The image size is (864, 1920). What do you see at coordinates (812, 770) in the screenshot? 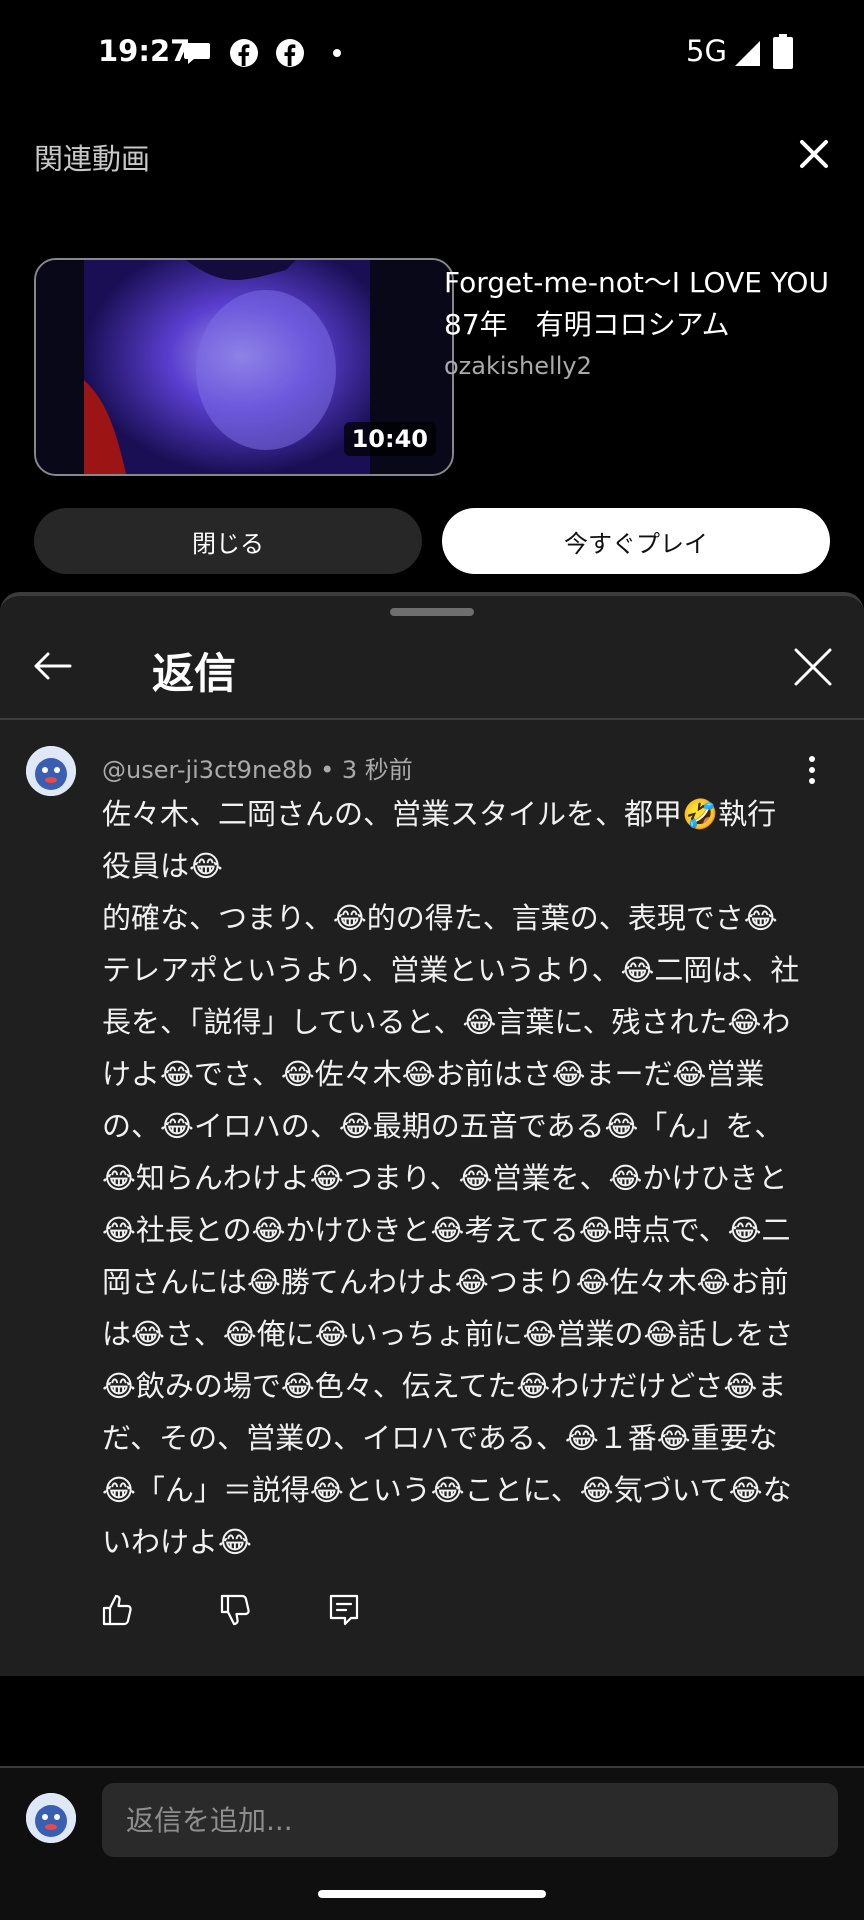
I see `more-vert-icon` at bounding box center [812, 770].